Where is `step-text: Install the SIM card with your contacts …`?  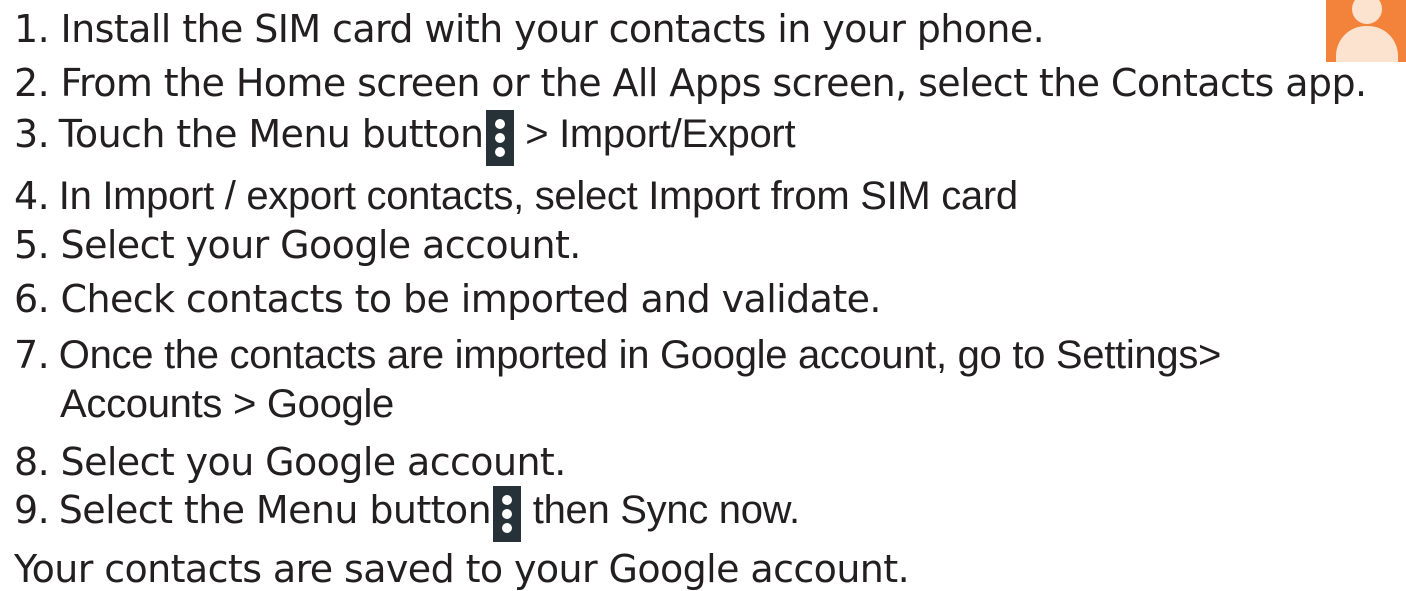 step-text: Install the SIM card with your contacts … is located at coordinates (552, 29).